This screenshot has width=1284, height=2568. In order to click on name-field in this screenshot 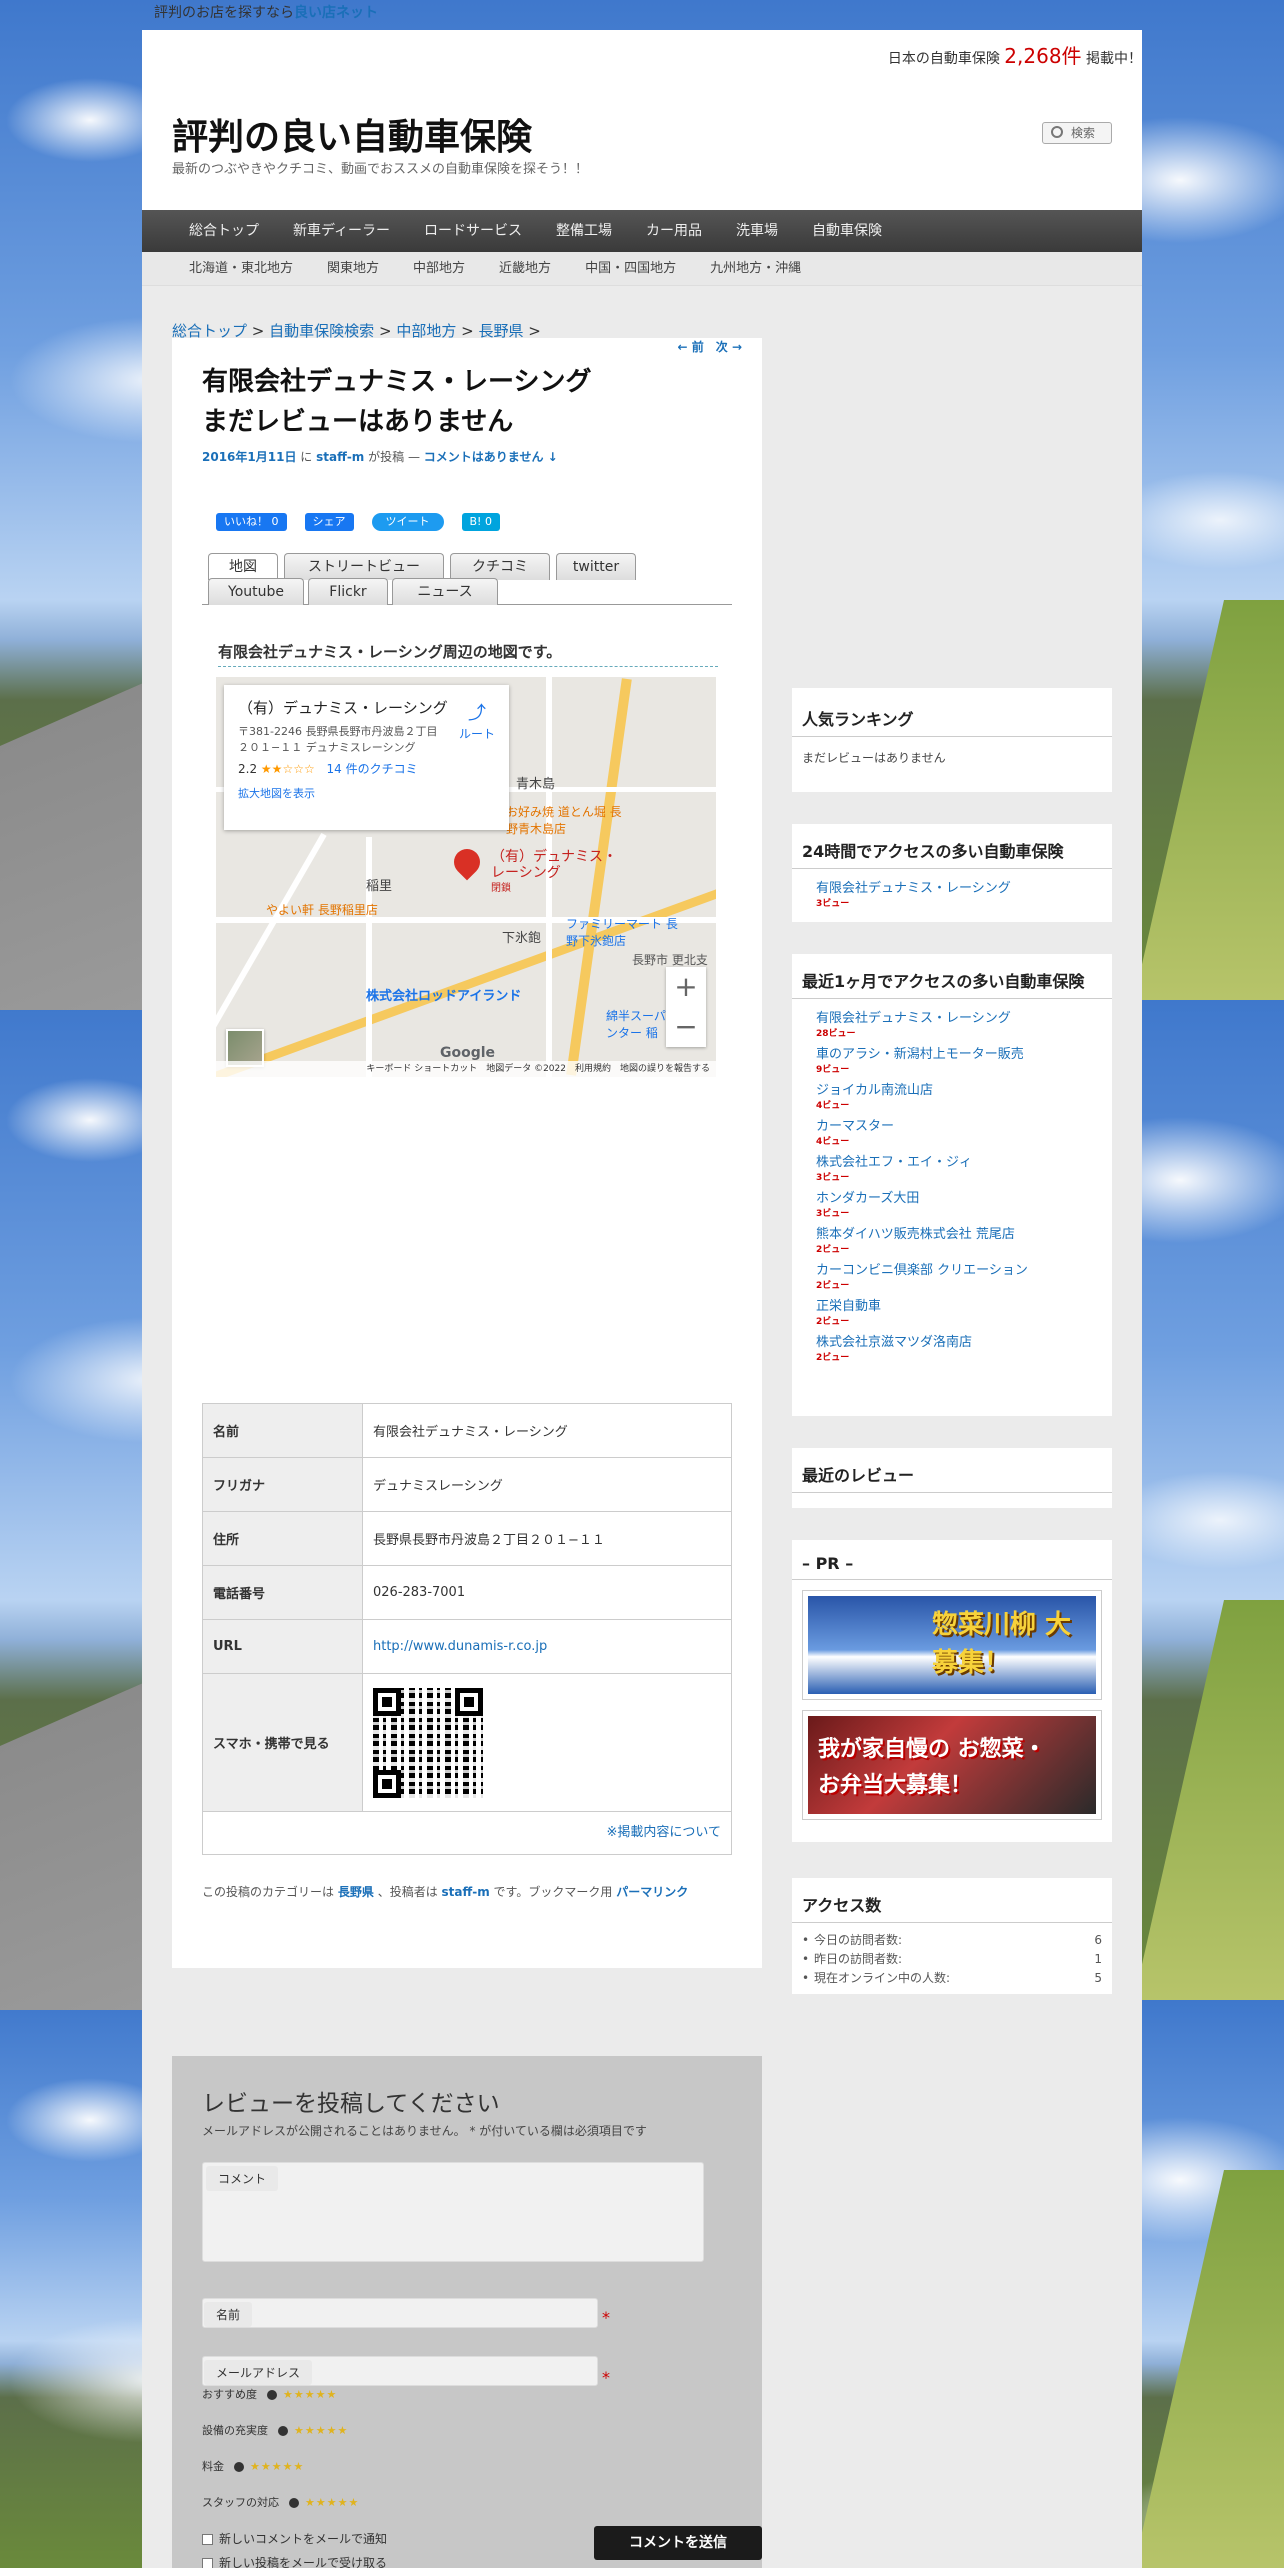, I will do `click(400, 2313)`.